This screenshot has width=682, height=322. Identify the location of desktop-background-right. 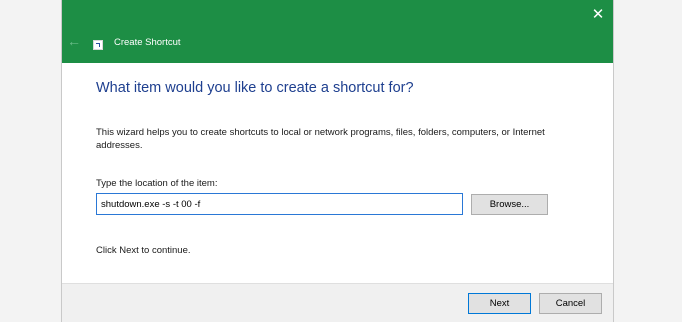
(648, 161).